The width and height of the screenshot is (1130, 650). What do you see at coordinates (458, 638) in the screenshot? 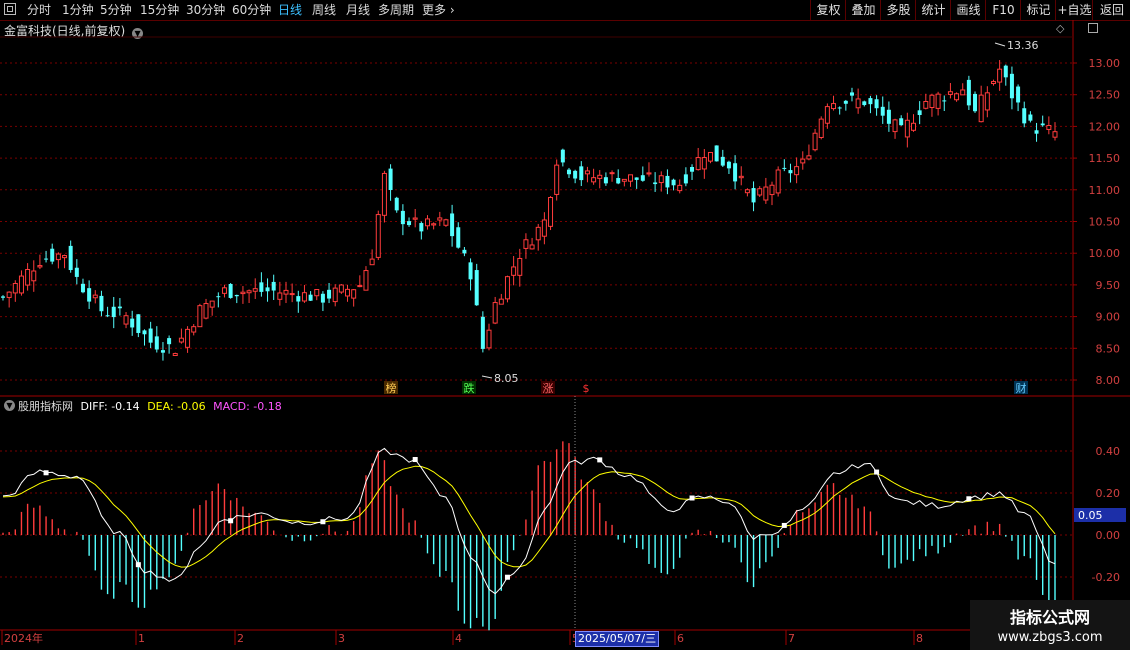
I see `time-axis-label: 4` at bounding box center [458, 638].